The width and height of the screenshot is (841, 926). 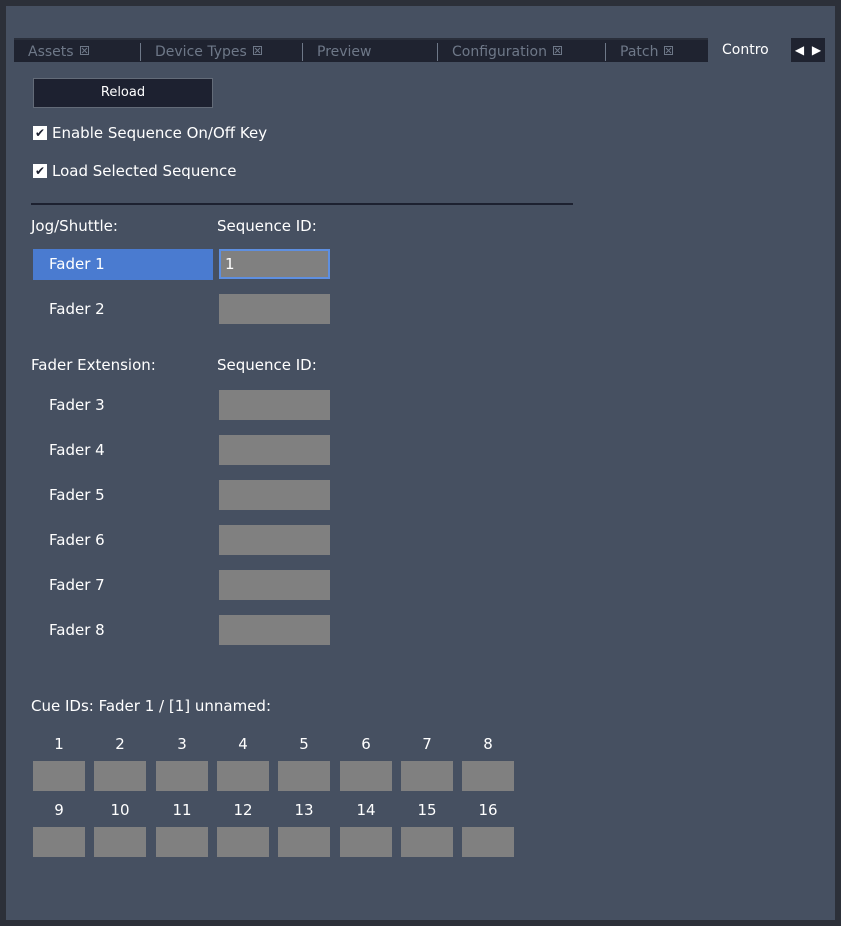 What do you see at coordinates (488, 810) in the screenshot?
I see `cue-number-label: 16` at bounding box center [488, 810].